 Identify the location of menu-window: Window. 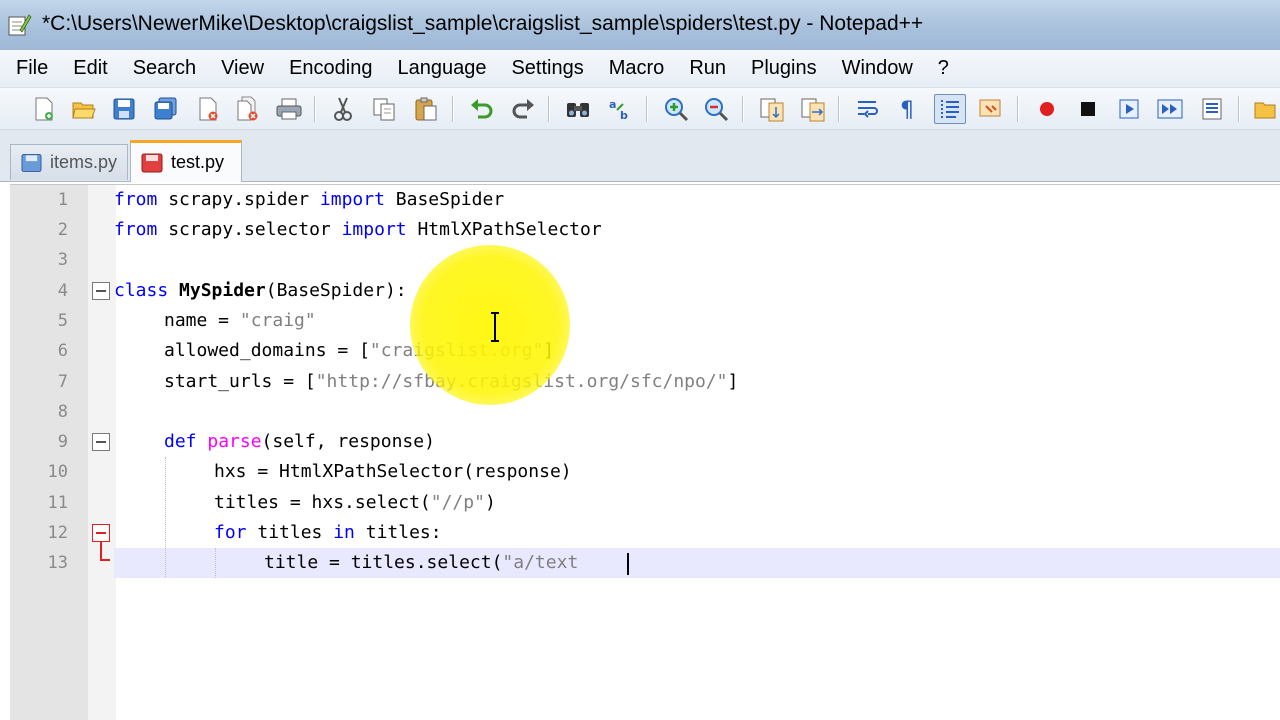
(877, 68).